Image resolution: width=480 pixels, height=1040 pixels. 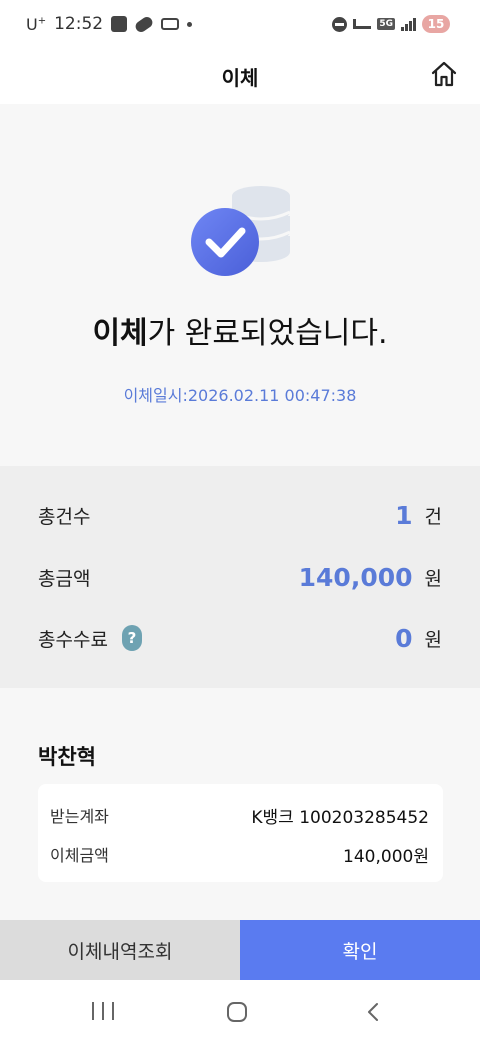 I want to click on detail-value: 140,000원, so click(x=386, y=856).